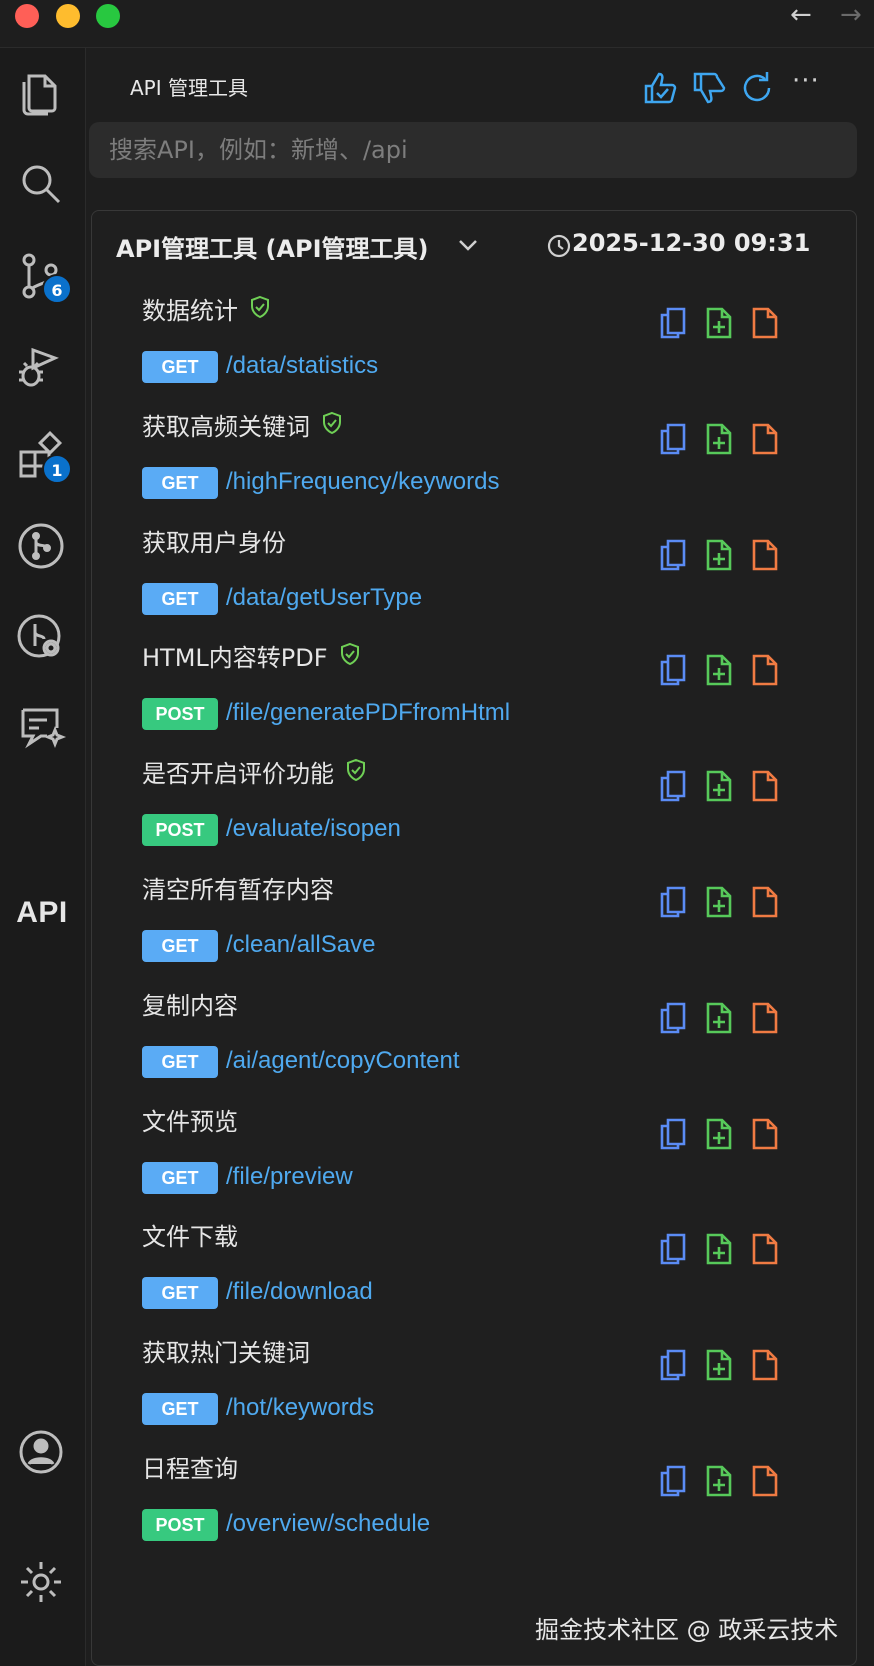 Image resolution: width=874 pixels, height=1666 pixels. Describe the element at coordinates (801, 15) in the screenshot. I see `arrow-left-icon: ←` at that location.